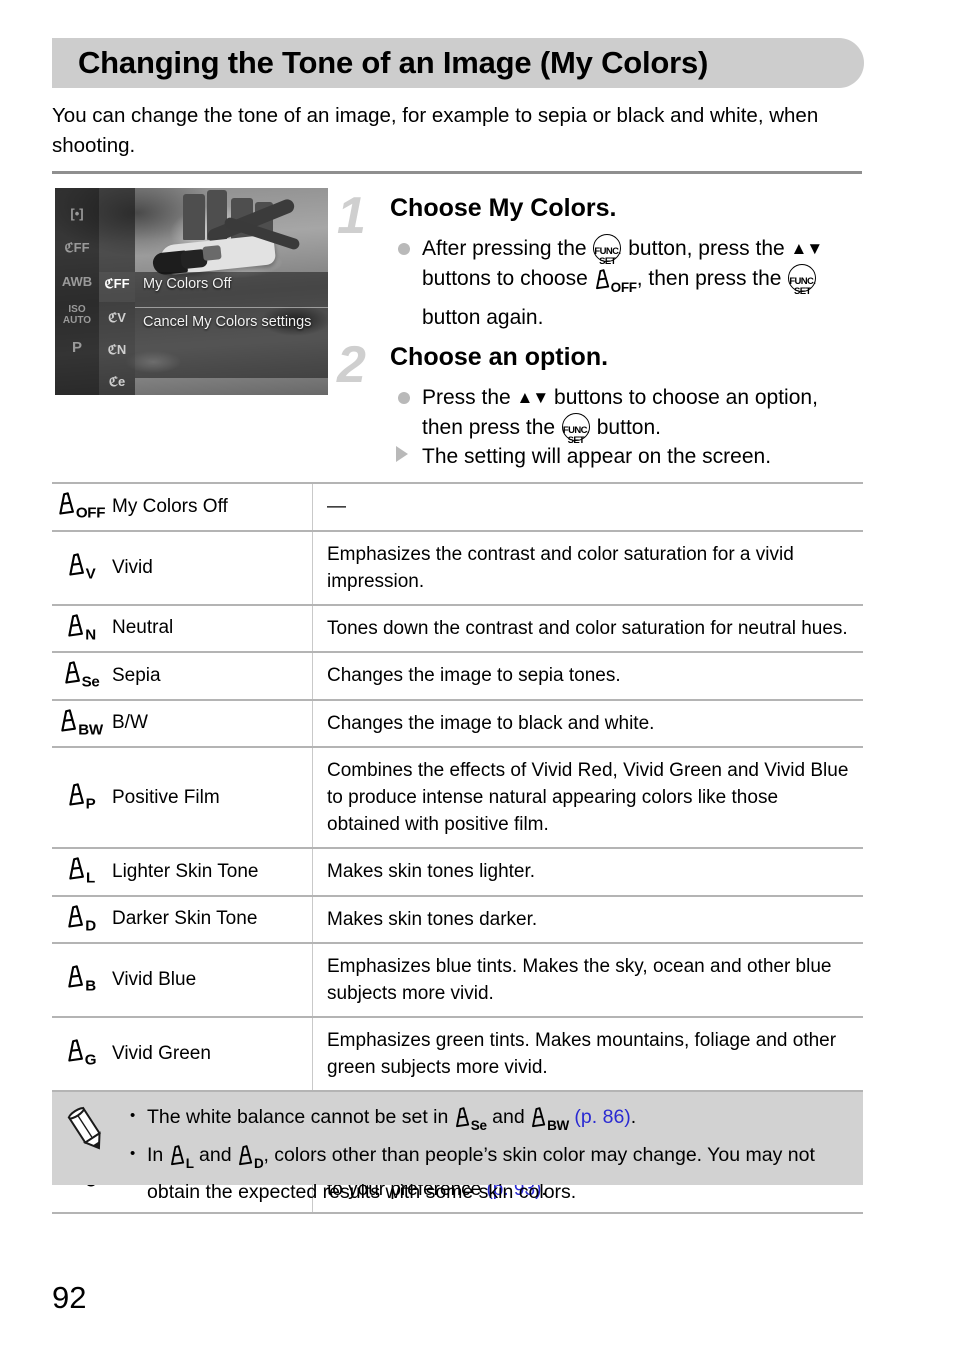 The width and height of the screenshot is (954, 1345). I want to click on row-icon-cell: G, so click(81, 1054).